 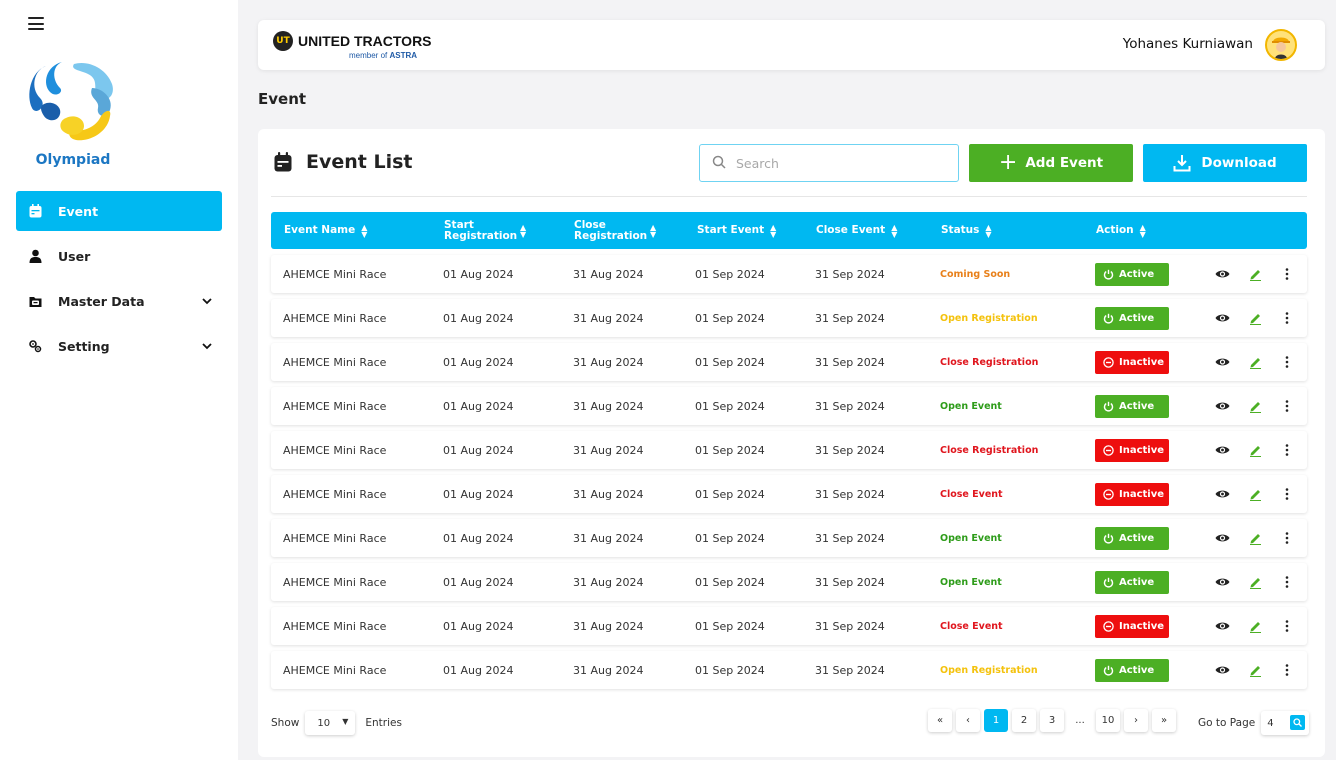 I want to click on page-button: 1, so click(x=996, y=720).